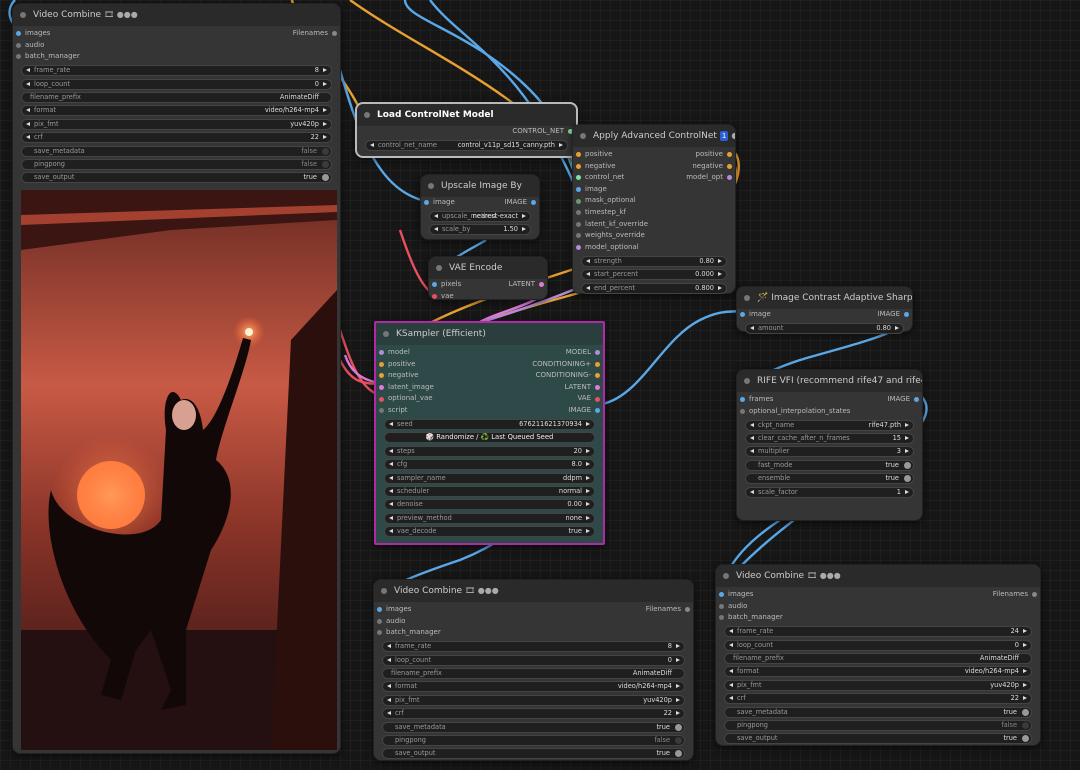 This screenshot has width=1080, height=770. I want to click on input-positive: positive positive, so click(654, 155).